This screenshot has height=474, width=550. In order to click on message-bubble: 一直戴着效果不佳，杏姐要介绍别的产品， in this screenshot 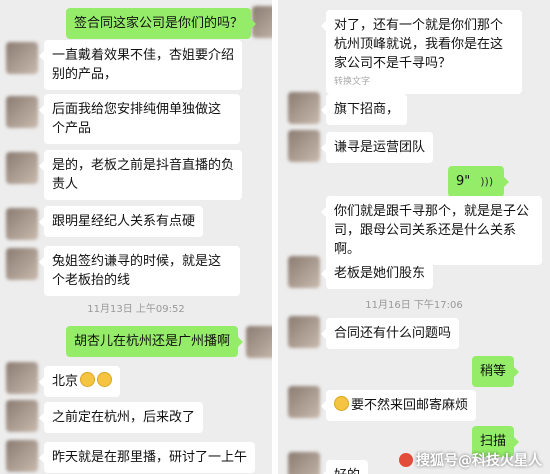, I will do `click(140, 65)`.